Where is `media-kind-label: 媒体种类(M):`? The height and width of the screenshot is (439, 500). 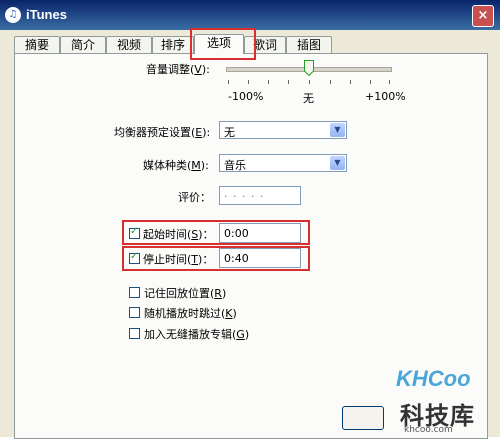 media-kind-label: 媒体种类(M): is located at coordinates (176, 165).